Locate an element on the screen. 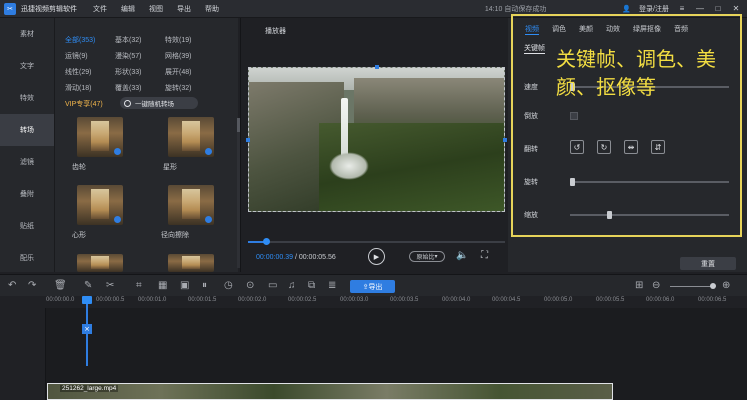 Image resolution: width=747 pixels, height=400 pixels. rotate-left-button: ↺ is located at coordinates (577, 147).